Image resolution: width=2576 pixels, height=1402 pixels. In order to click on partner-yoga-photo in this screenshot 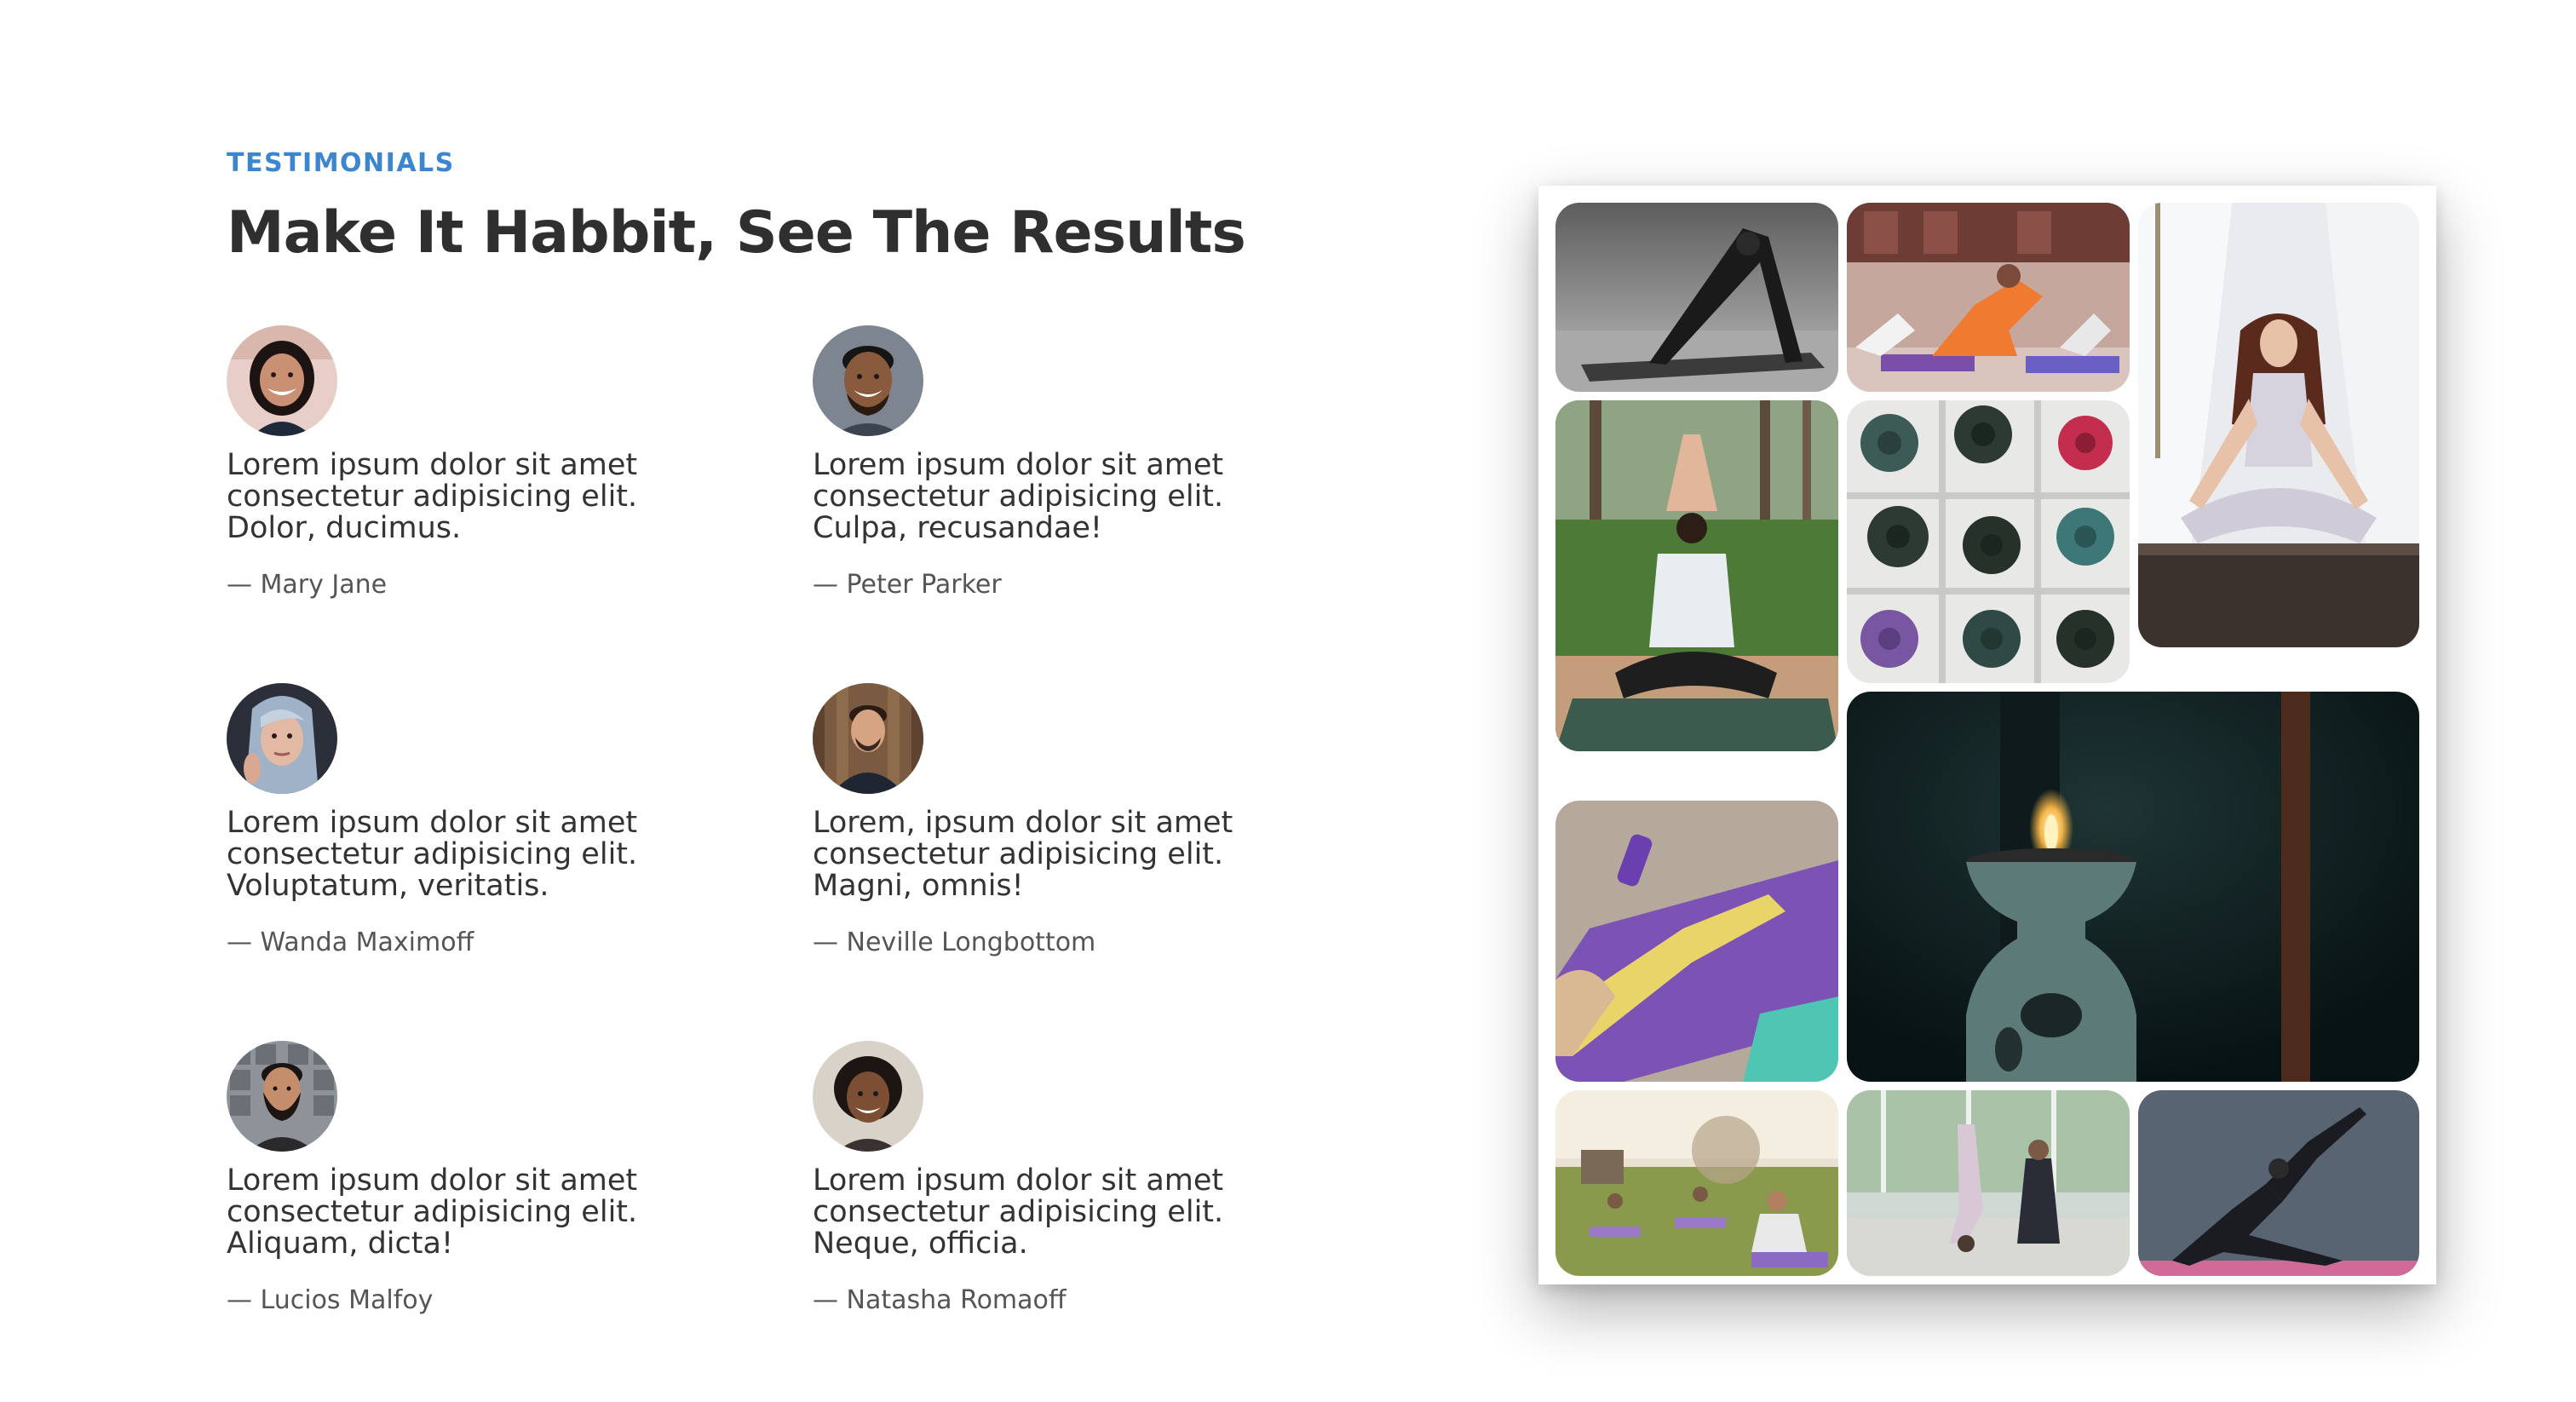, I will do `click(1989, 1183)`.